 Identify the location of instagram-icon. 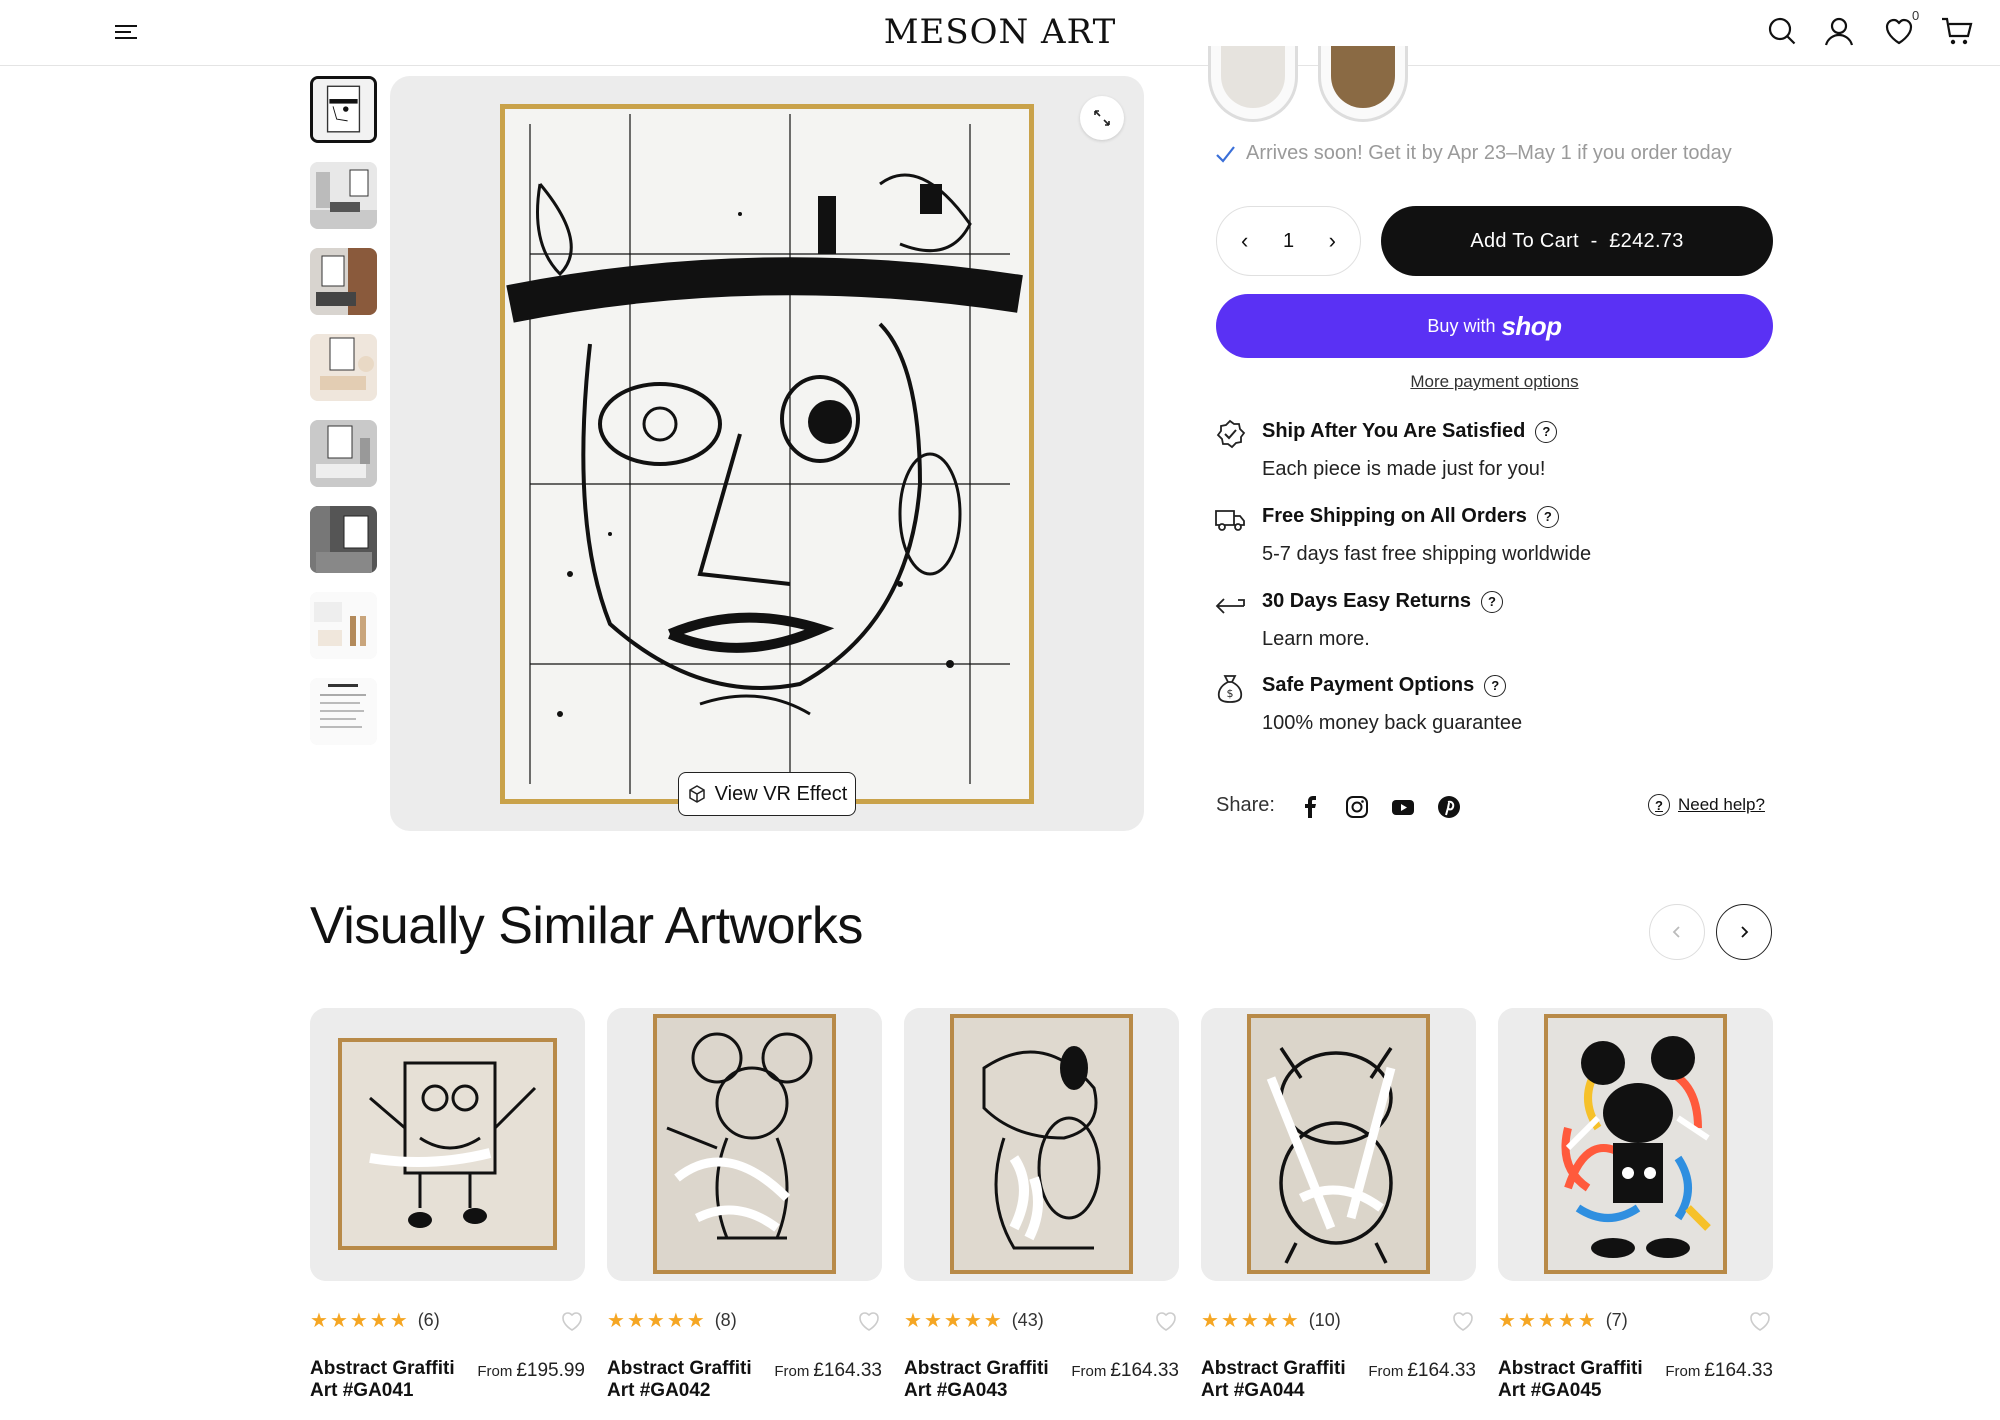
(1357, 807).